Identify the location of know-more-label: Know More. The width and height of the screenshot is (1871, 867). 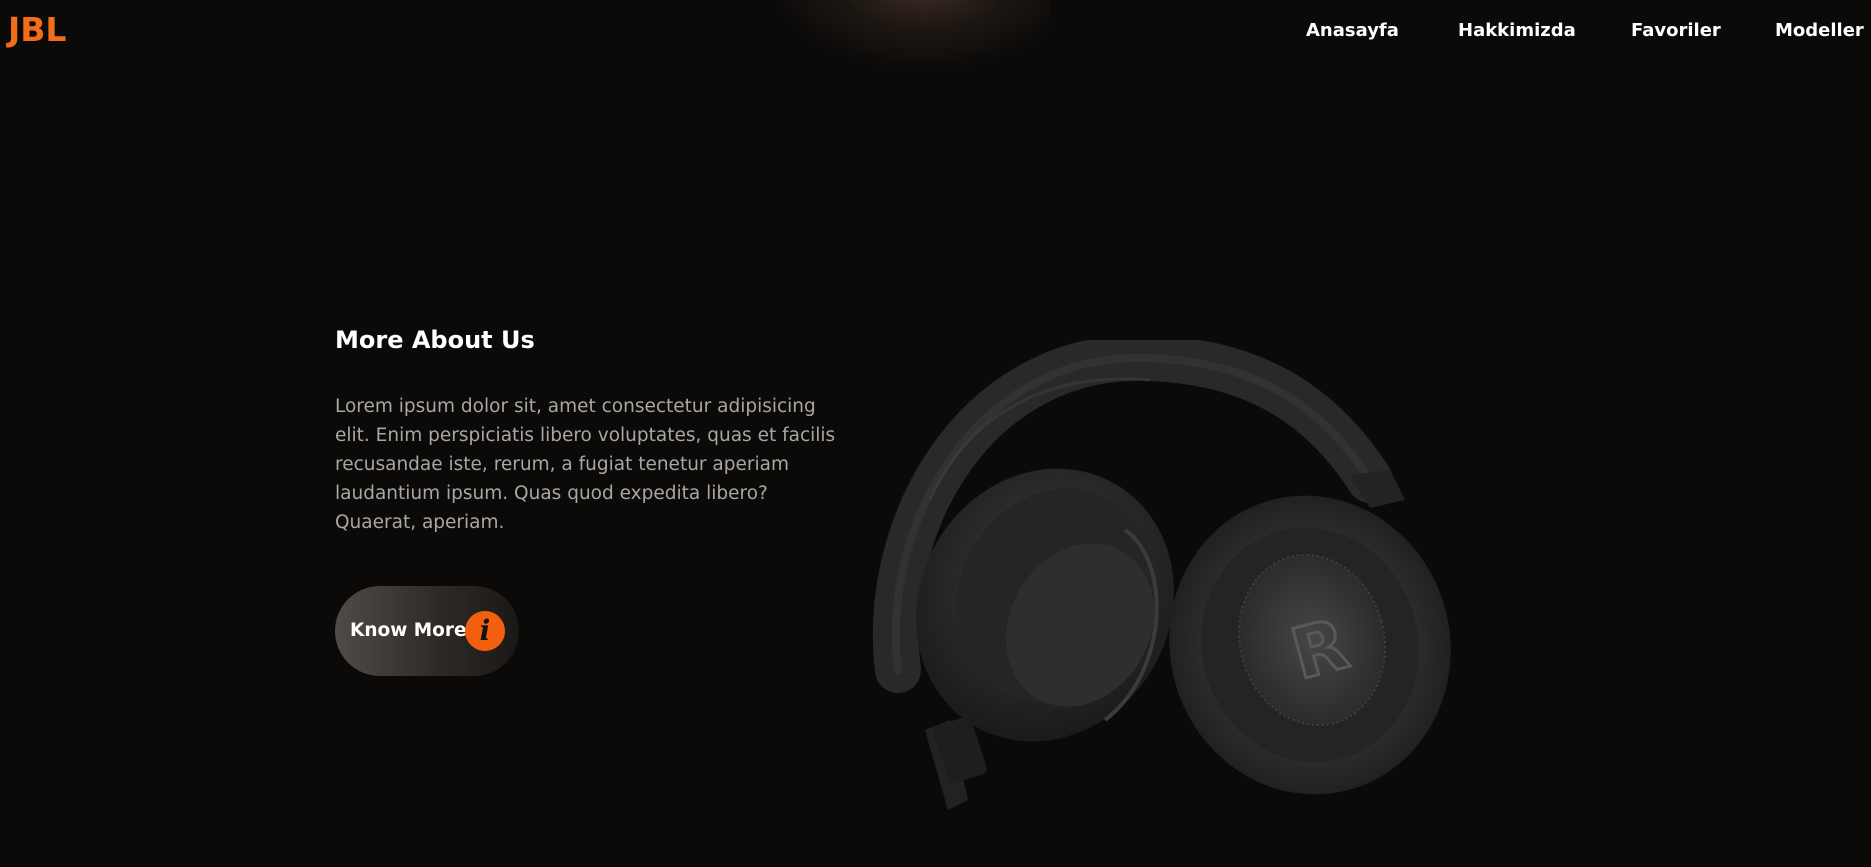
(408, 630).